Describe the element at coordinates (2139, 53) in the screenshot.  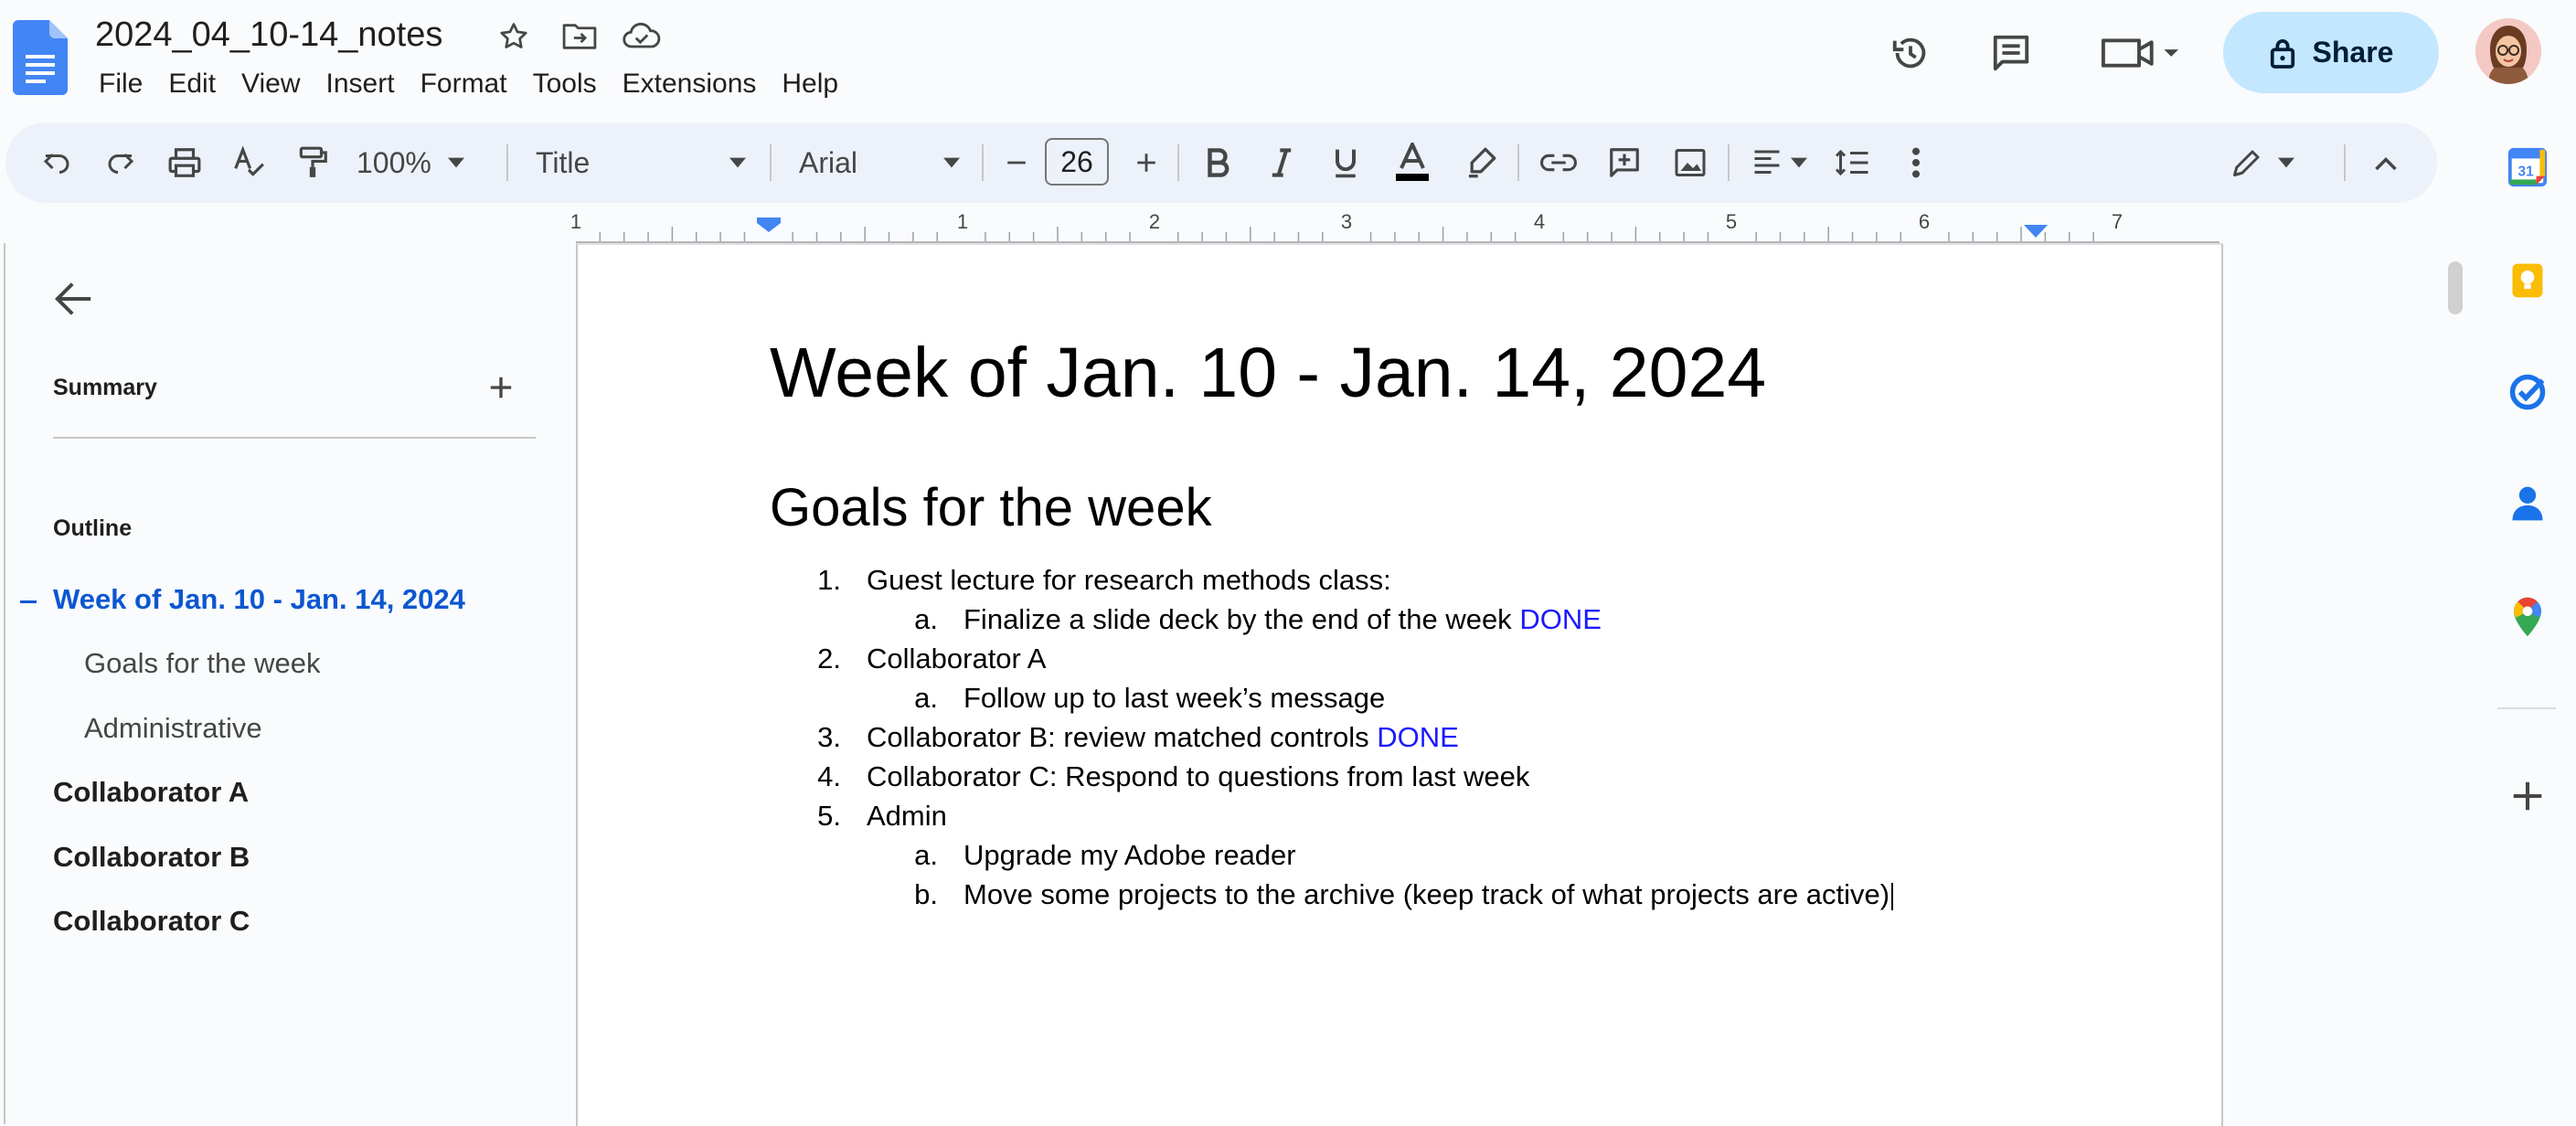
I see `meet-icon` at that location.